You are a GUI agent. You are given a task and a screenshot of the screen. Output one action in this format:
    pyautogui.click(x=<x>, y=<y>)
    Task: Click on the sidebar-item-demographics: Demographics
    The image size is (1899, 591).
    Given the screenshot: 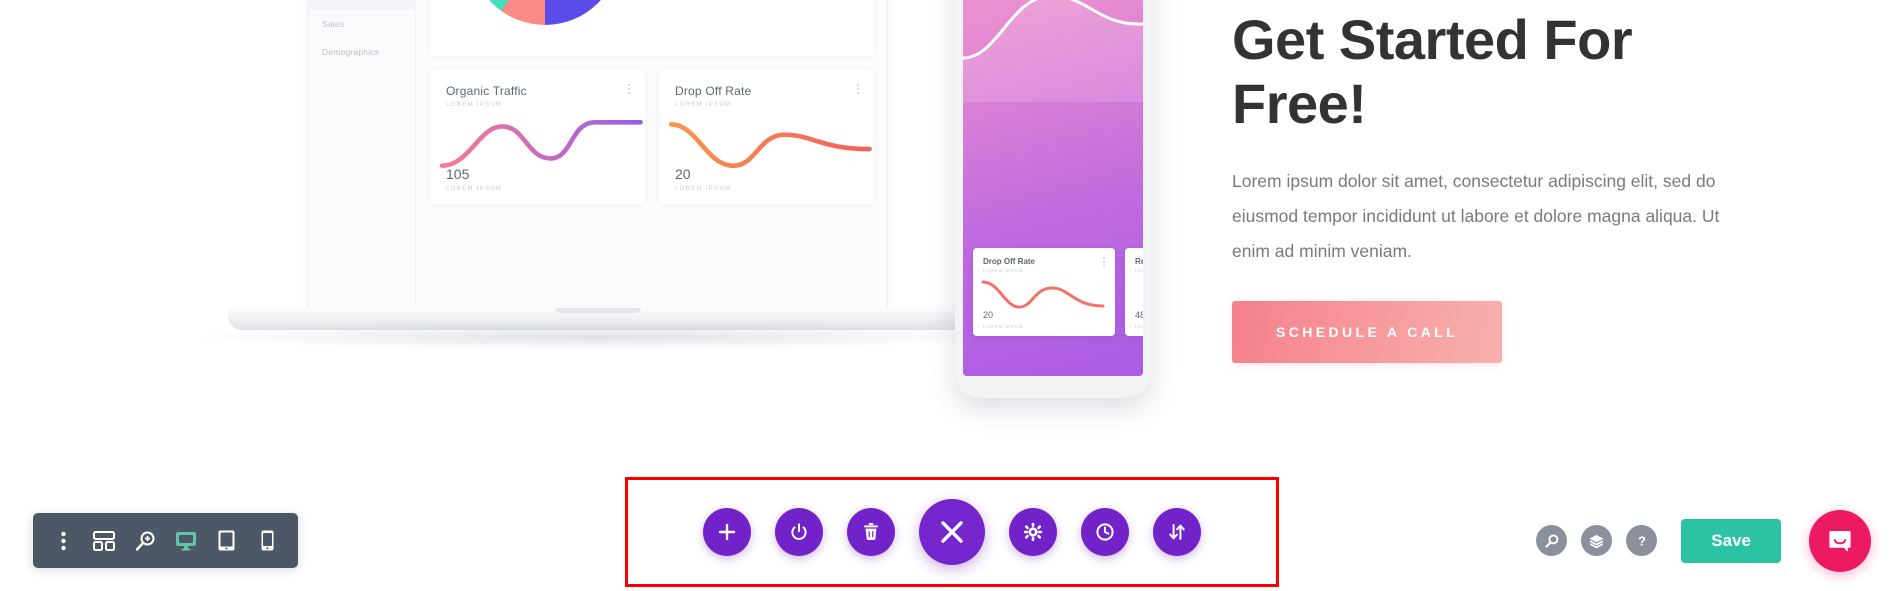 What is the action you would take?
    pyautogui.click(x=361, y=52)
    